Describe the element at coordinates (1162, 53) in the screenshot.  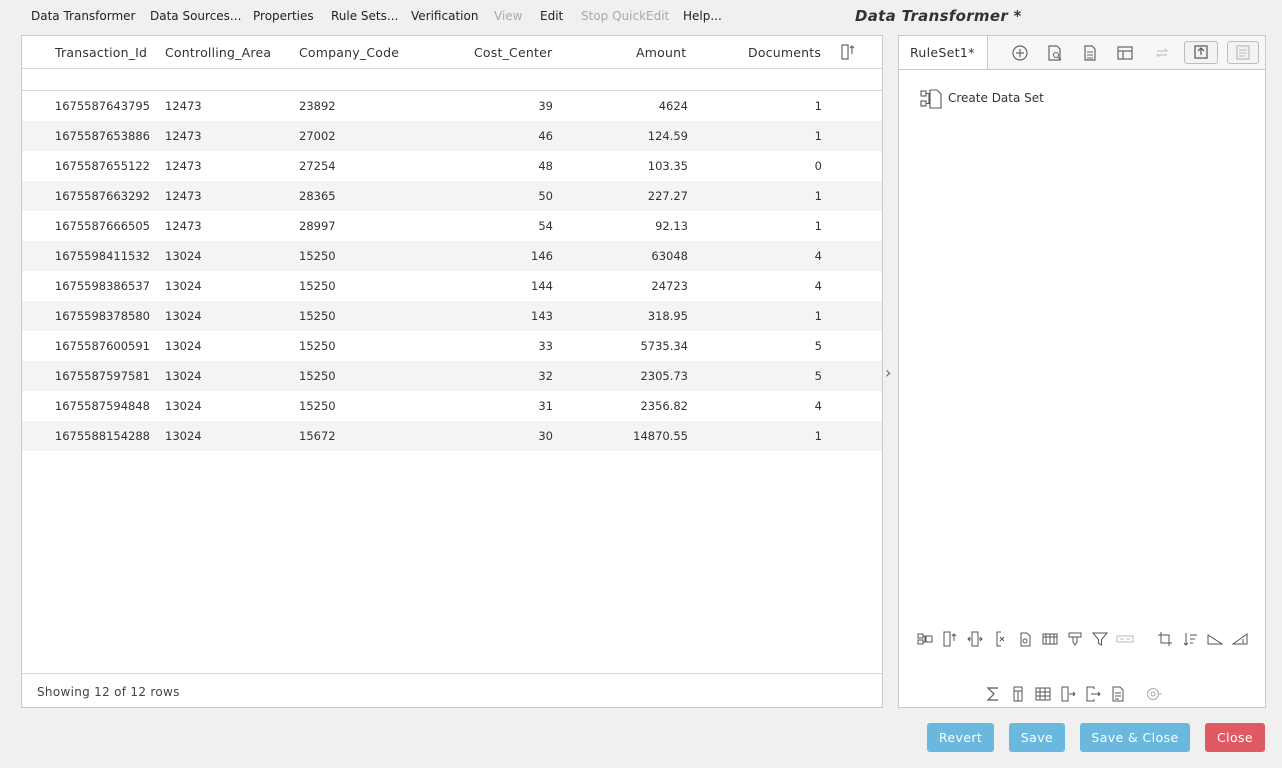
I see `swap-arrows-icon` at that location.